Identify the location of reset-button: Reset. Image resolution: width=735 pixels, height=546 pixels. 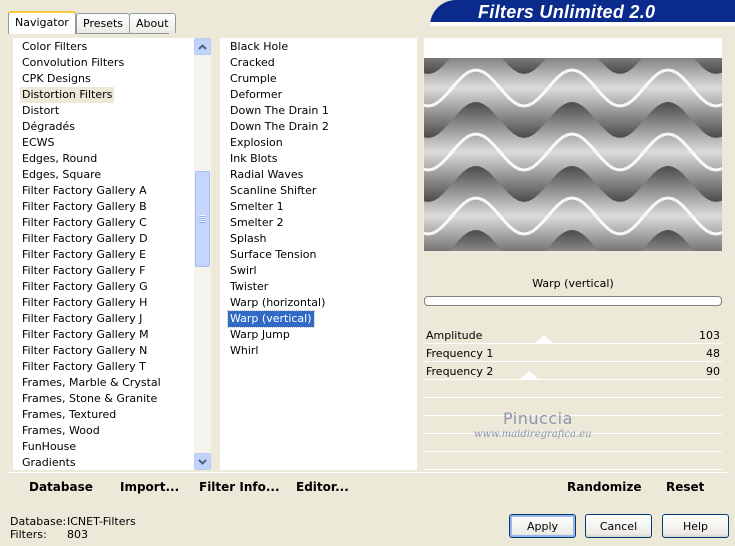
(685, 487).